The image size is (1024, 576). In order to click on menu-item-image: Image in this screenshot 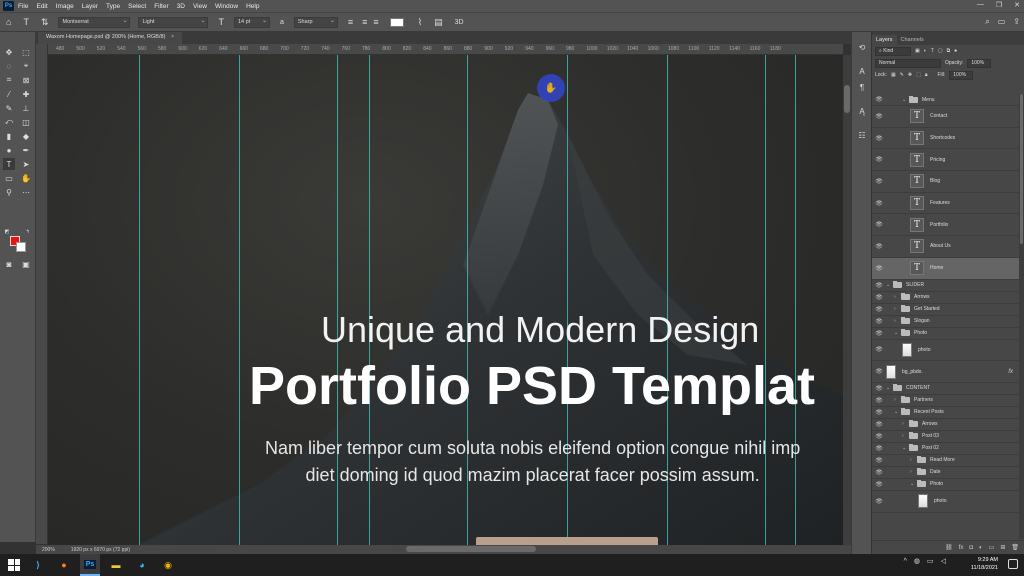, I will do `click(65, 6)`.